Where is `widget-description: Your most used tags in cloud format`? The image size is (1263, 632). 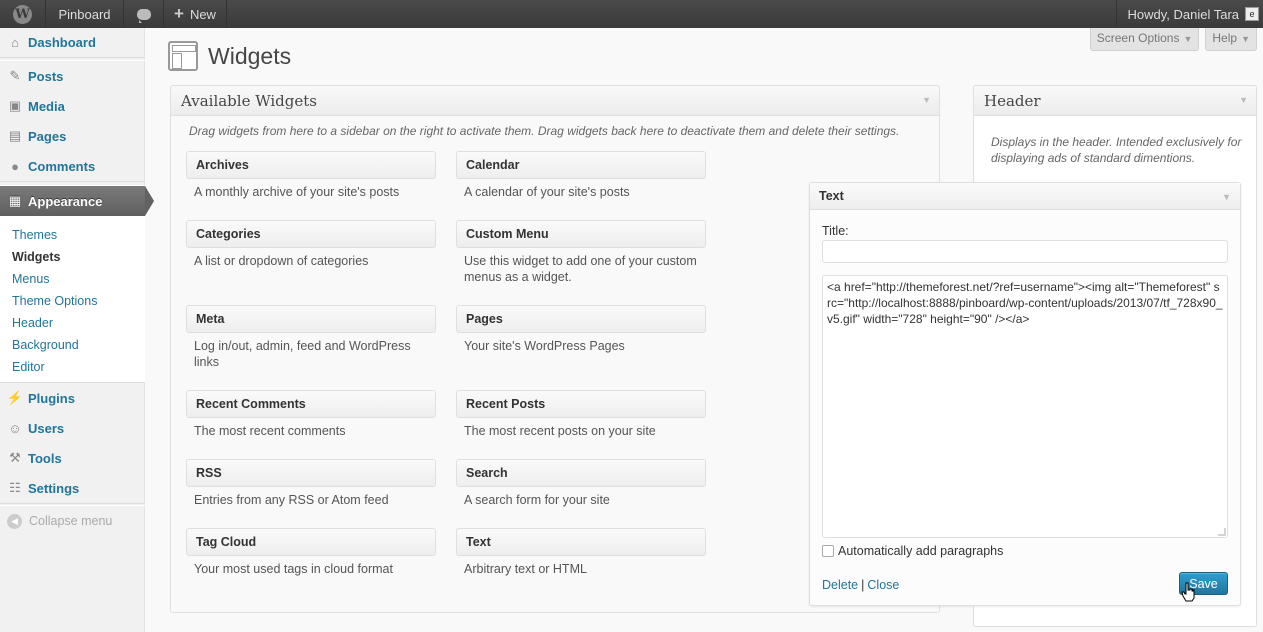 widget-description: Your most used tags in cloud format is located at coordinates (293, 569).